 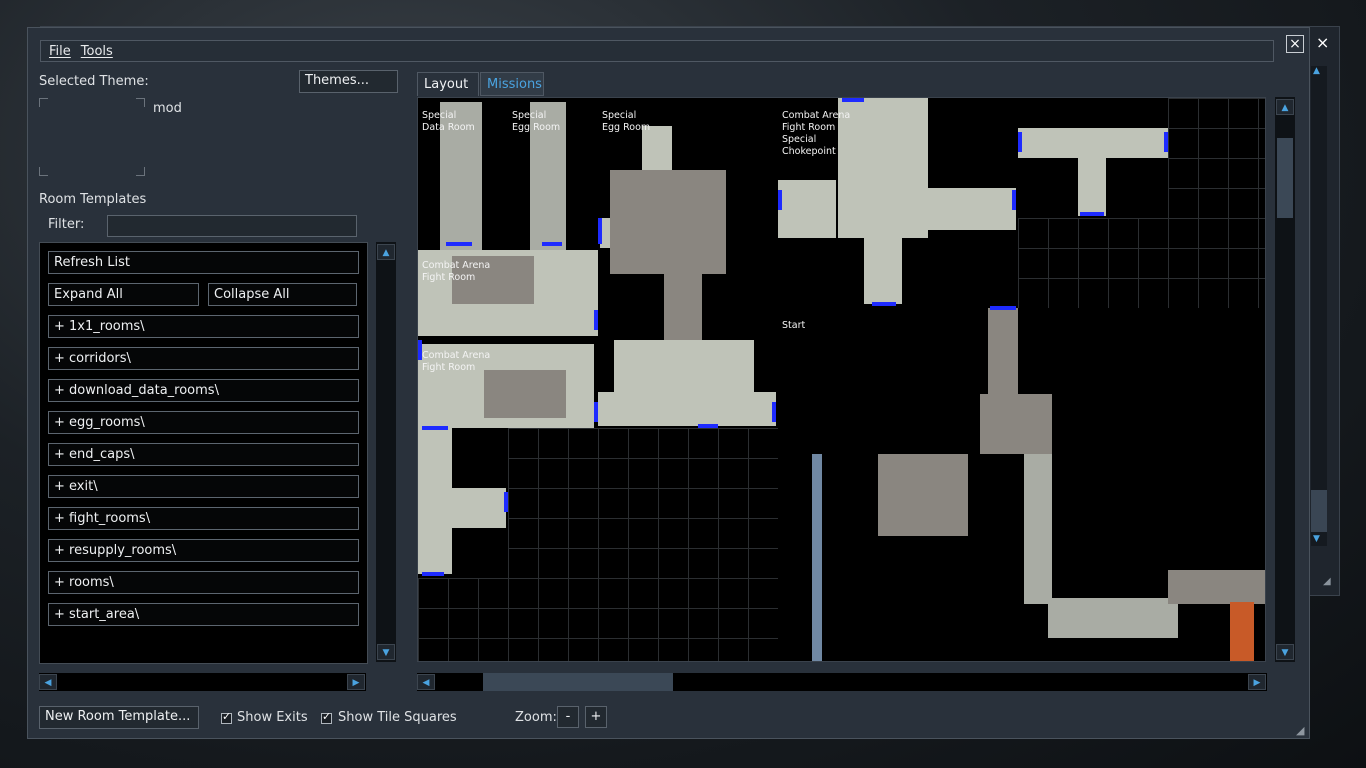 I want to click on collapse-all-button: Collapse All, so click(x=282, y=294).